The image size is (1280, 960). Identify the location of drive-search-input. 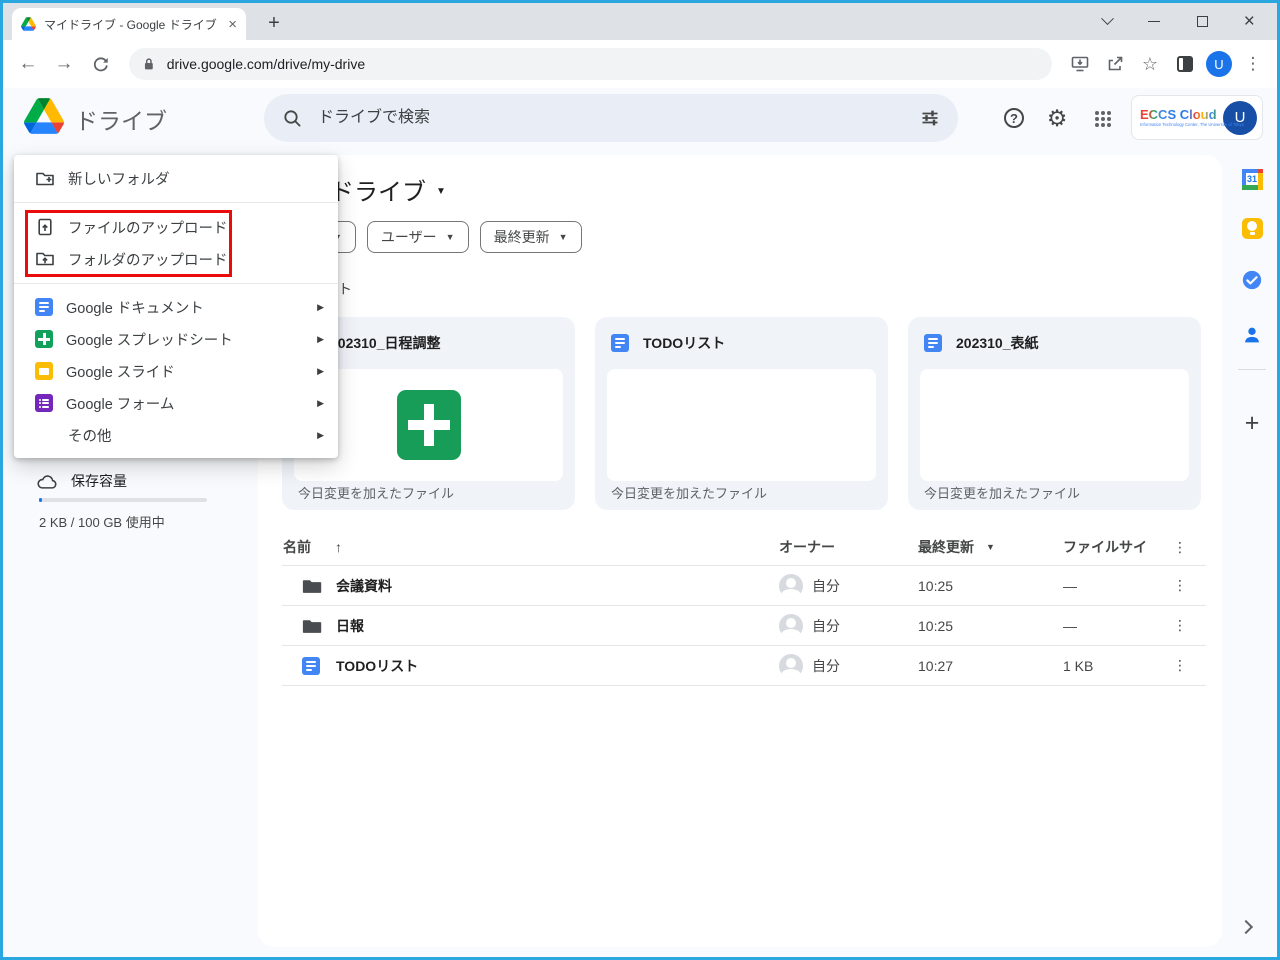
(611, 118).